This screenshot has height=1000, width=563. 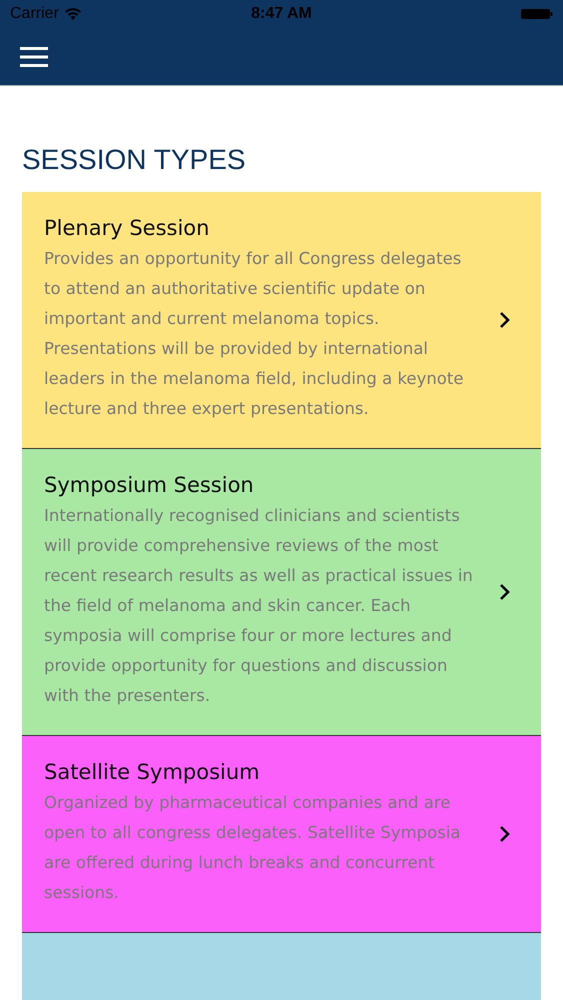 I want to click on page-heading: SESSION TYPES, so click(x=134, y=160).